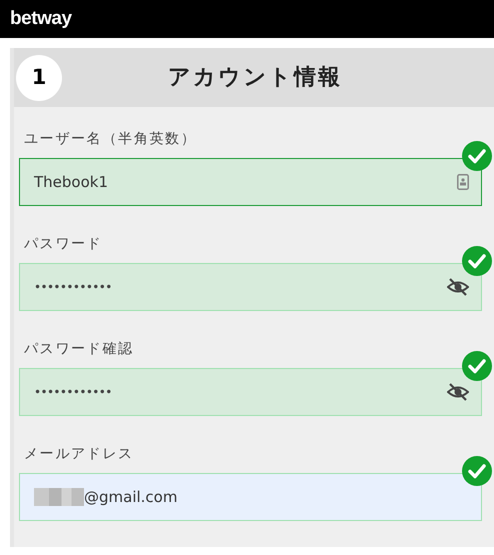  I want to click on input-field: Thebook1, so click(250, 182).